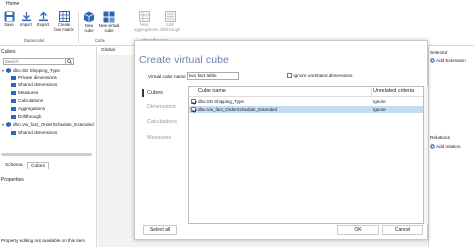 This screenshot has height=247, width=474. I want to click on new-cube-button: New cube, so click(89, 22).